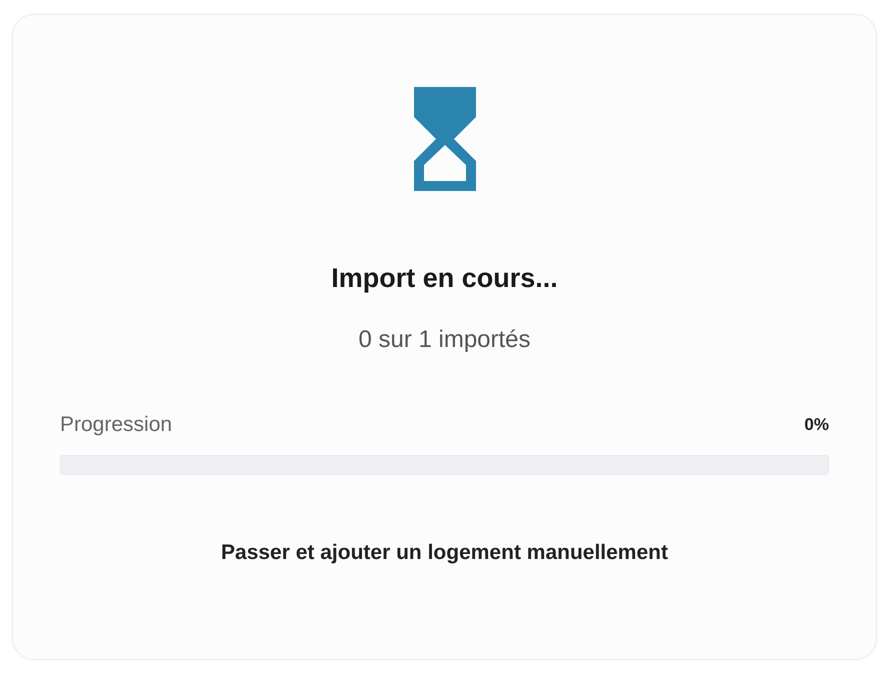 This screenshot has height=677, width=889. Describe the element at coordinates (445, 139) in the screenshot. I see `hourglass-icon` at that location.